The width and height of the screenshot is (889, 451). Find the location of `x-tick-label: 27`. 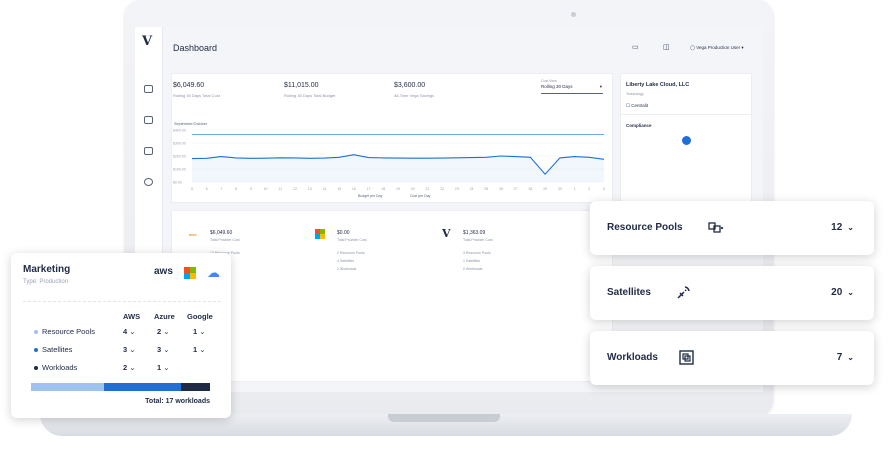

x-tick-label: 27 is located at coordinates (516, 189).